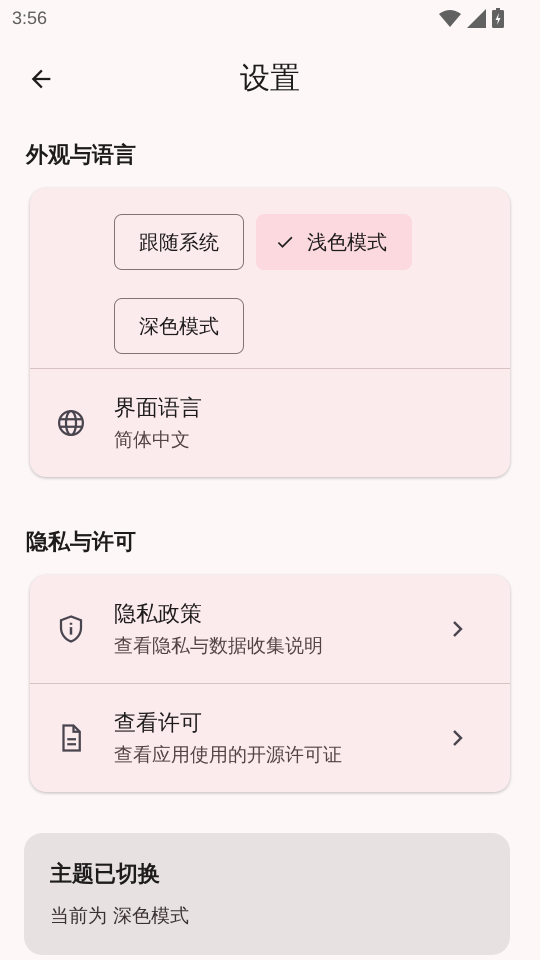  I want to click on settings-row: 界面语言 简体中文, so click(270, 422).